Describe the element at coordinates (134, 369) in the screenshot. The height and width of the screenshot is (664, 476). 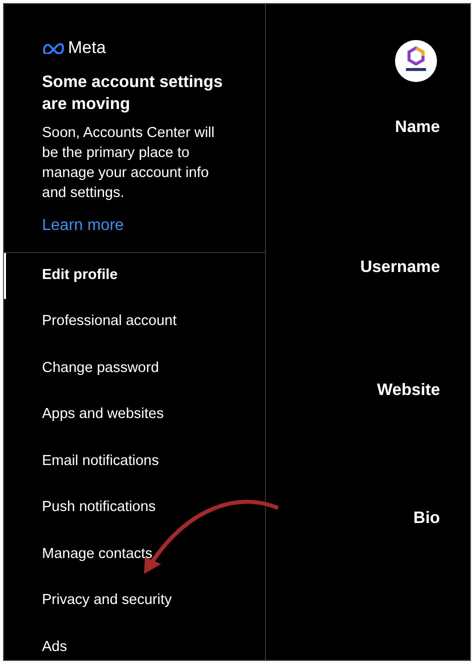
I see `menu-item: Change password` at that location.